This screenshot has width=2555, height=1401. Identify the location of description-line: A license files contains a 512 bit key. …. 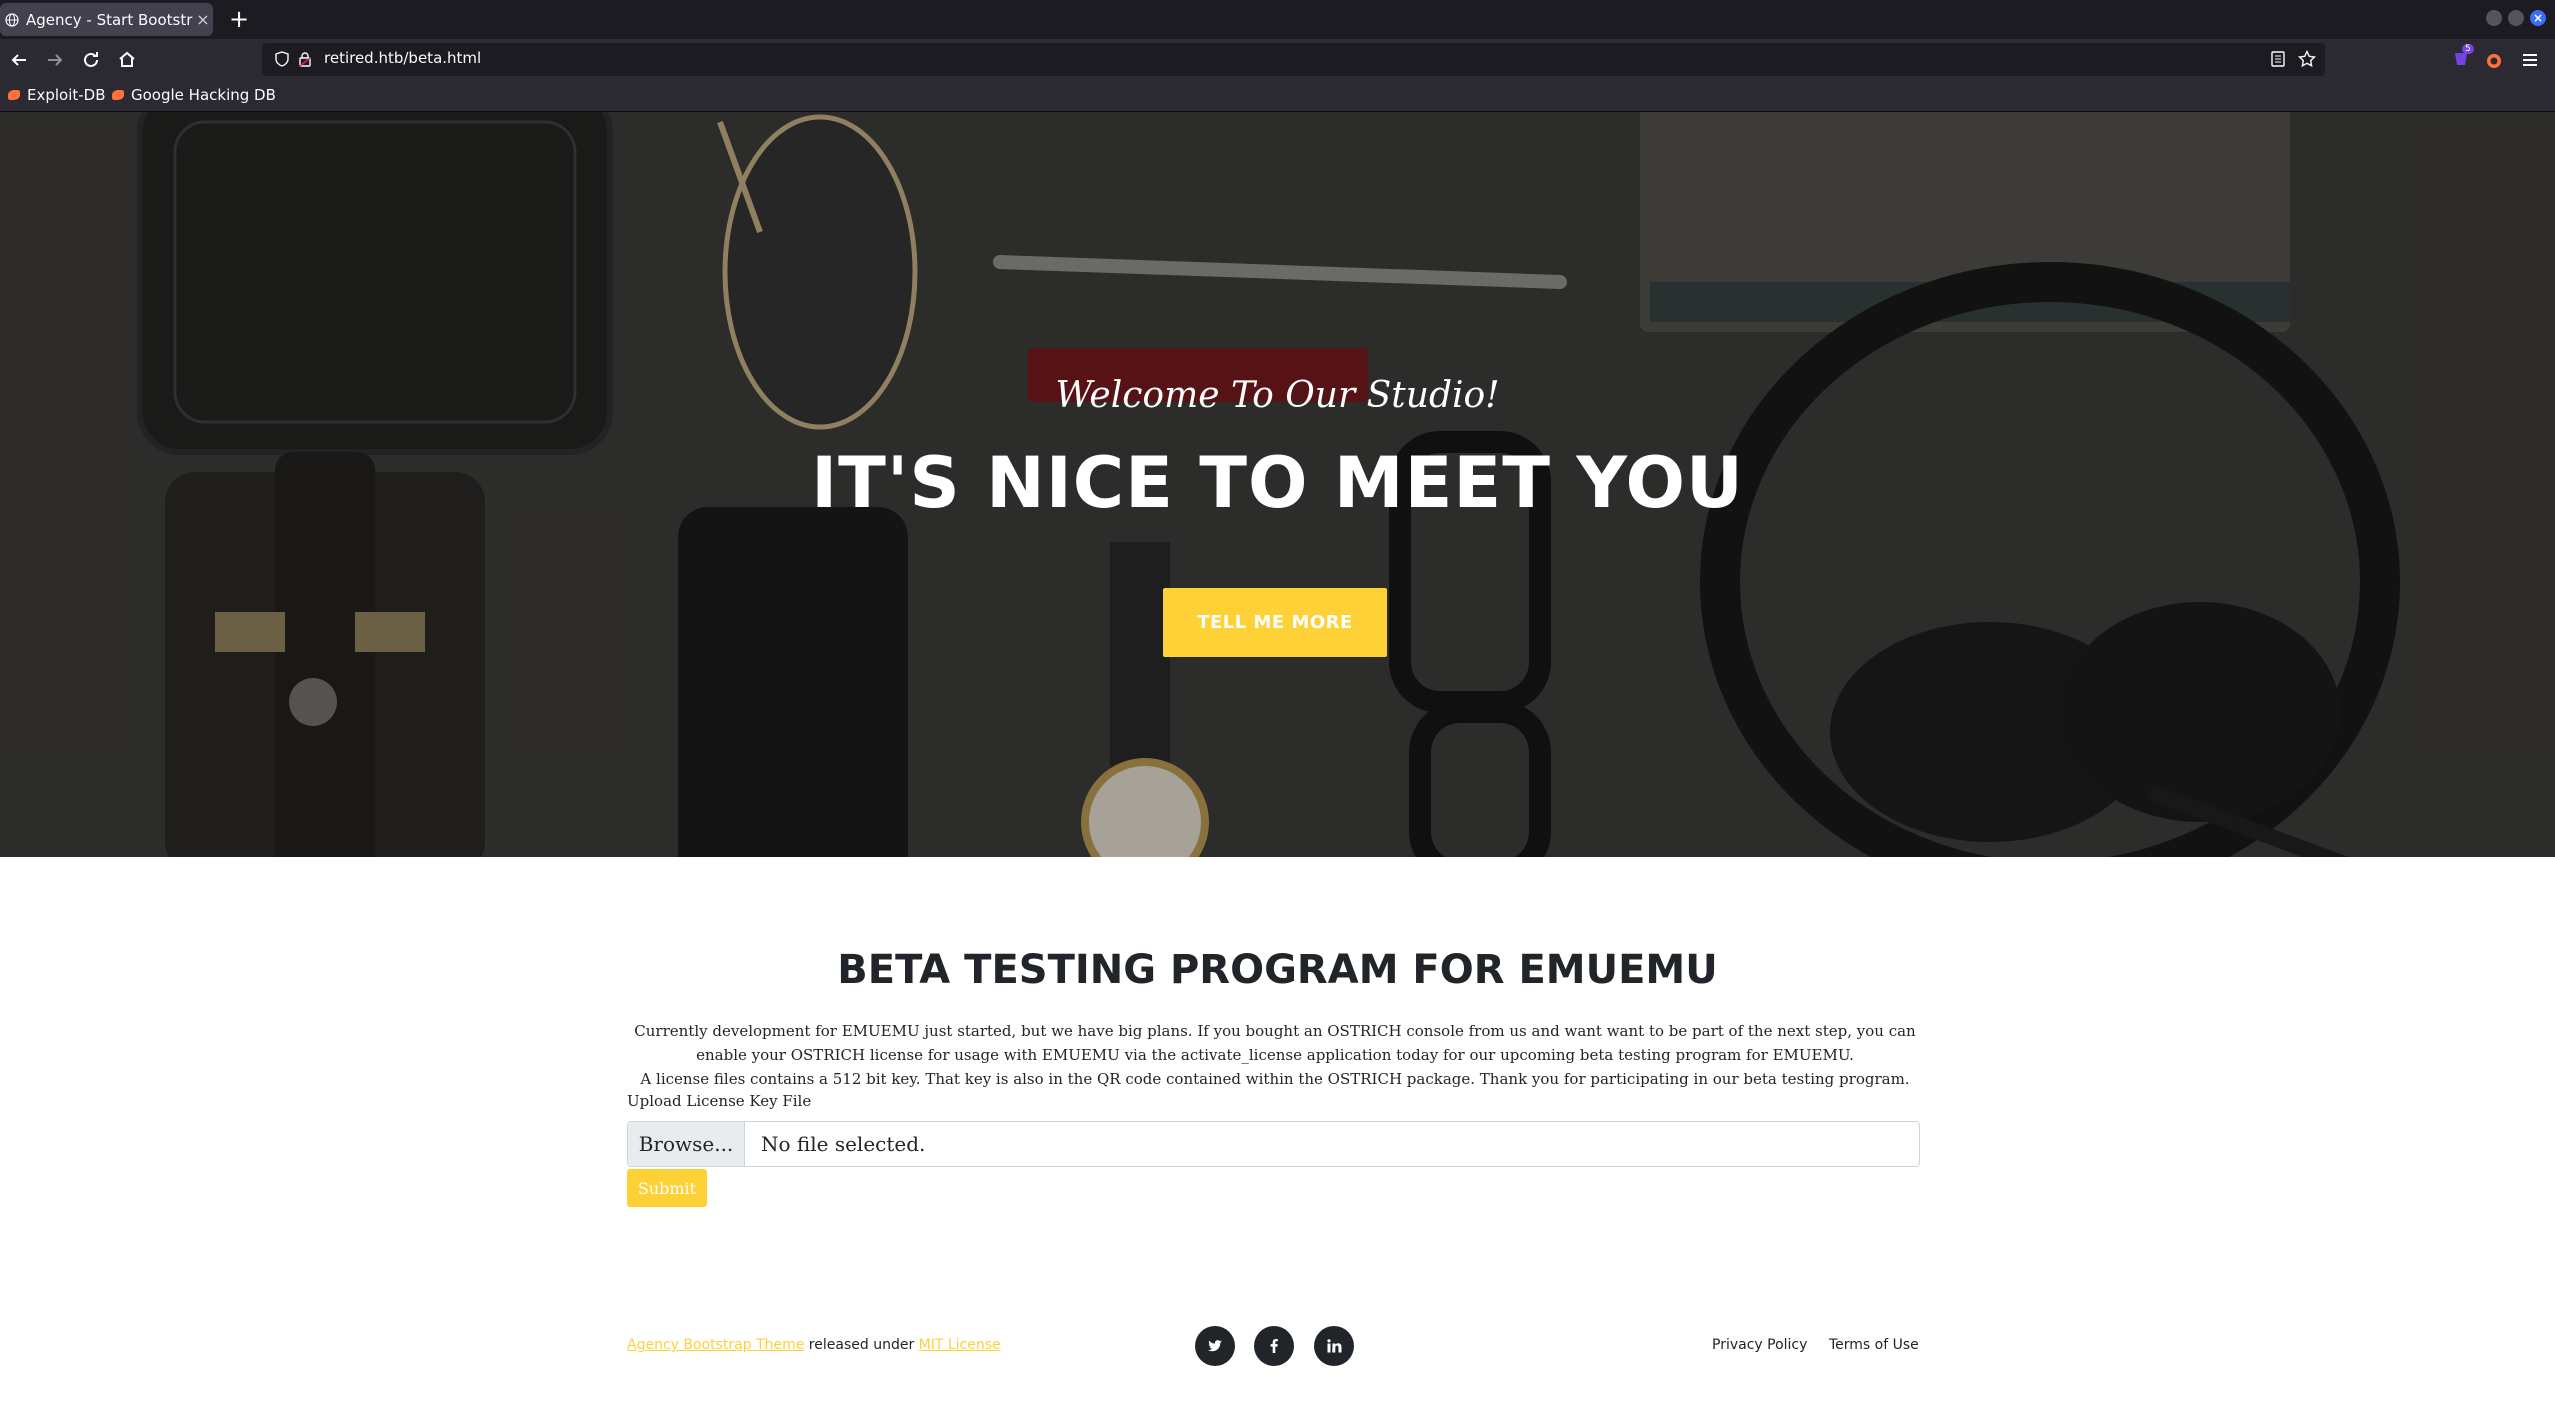
(1275, 1079).